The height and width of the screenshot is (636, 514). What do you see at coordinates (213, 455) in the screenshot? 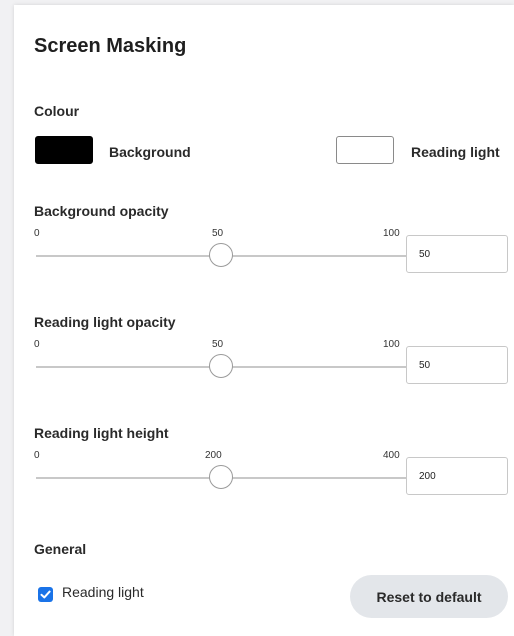
I see `slider-mid-label: 200` at bounding box center [213, 455].